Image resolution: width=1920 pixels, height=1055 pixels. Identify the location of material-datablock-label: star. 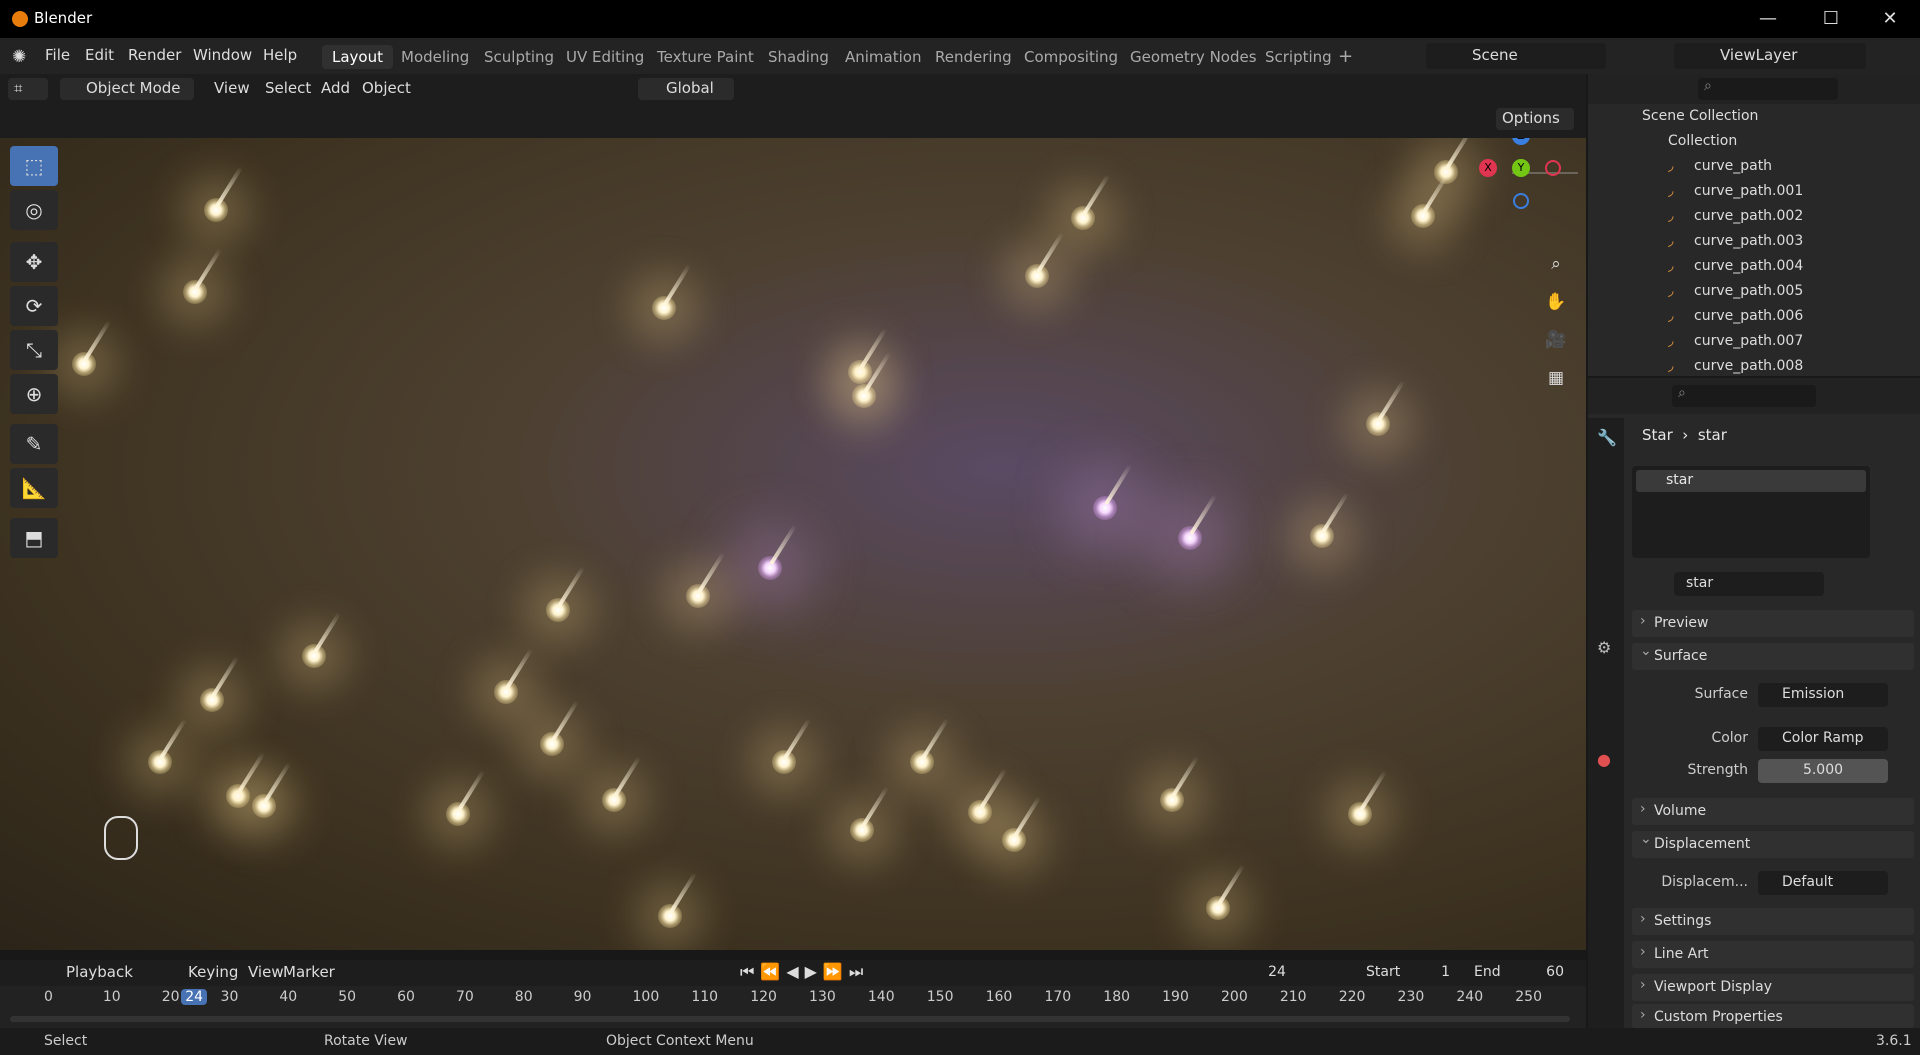
(1700, 583).